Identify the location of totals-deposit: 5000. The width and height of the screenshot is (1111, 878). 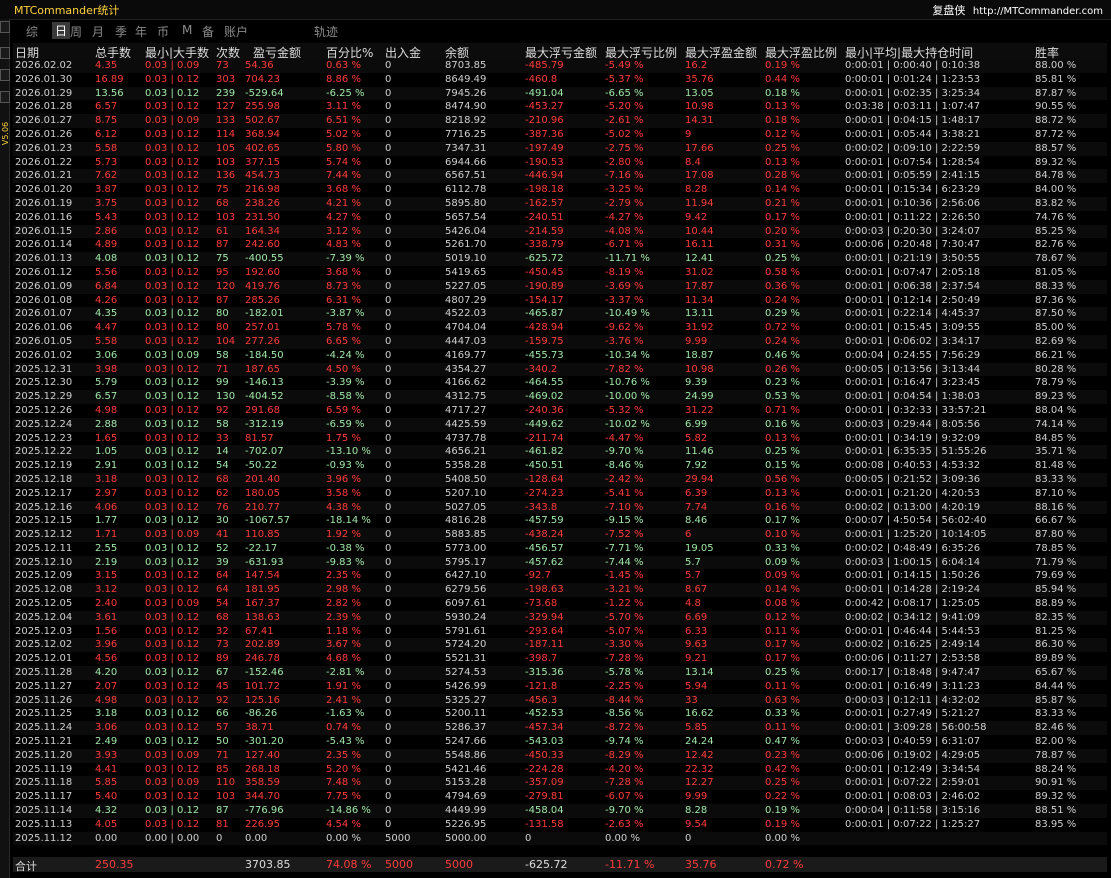
(399, 864).